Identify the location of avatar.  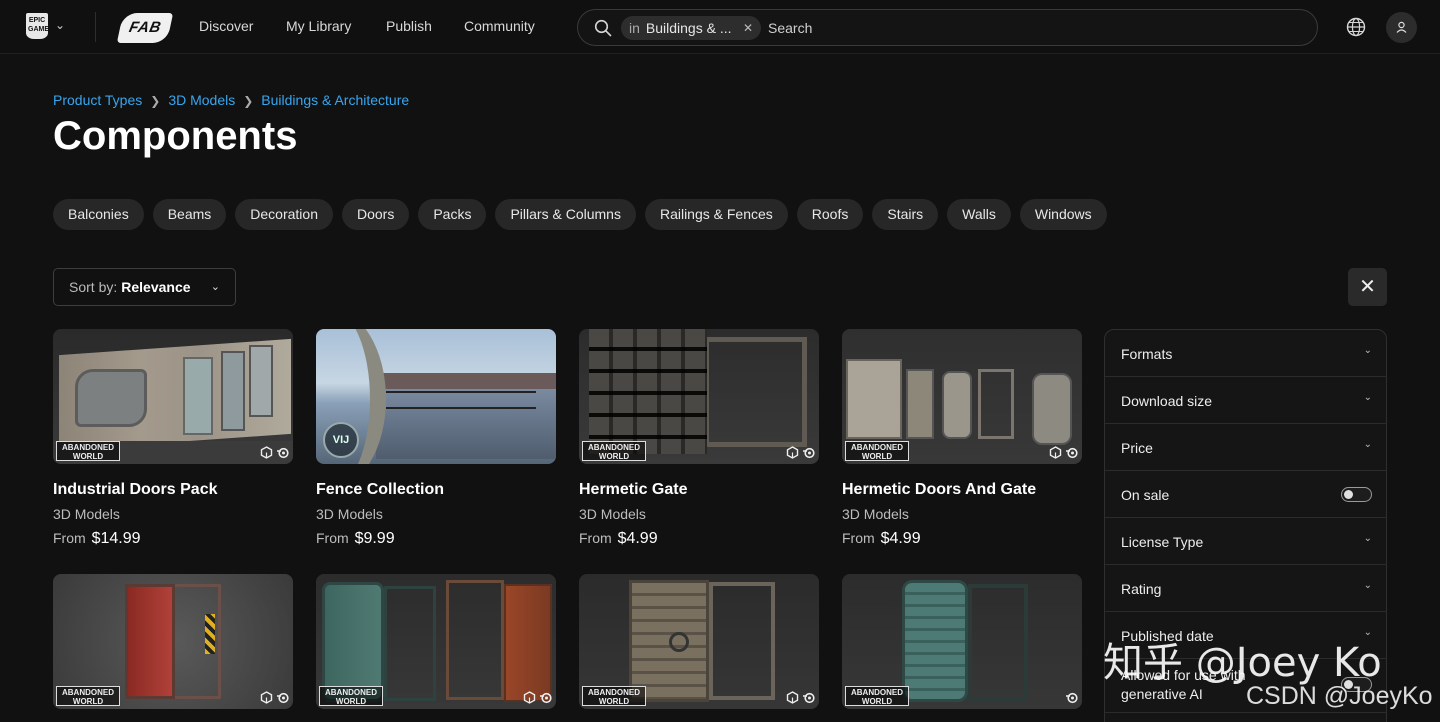
(1401, 27).